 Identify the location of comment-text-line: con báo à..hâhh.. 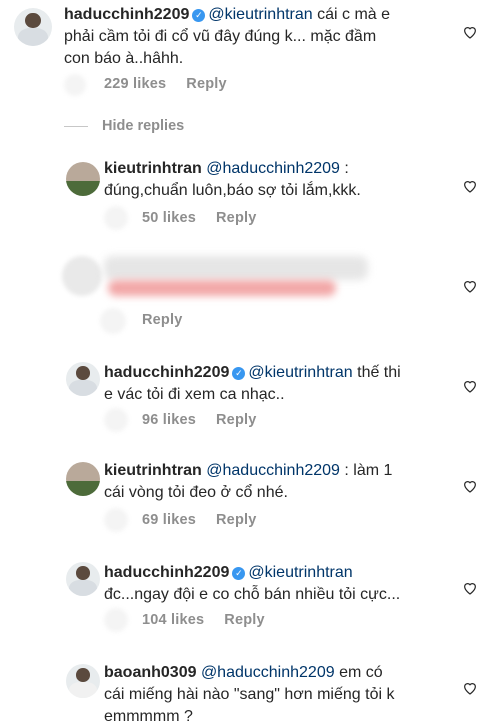
(124, 58).